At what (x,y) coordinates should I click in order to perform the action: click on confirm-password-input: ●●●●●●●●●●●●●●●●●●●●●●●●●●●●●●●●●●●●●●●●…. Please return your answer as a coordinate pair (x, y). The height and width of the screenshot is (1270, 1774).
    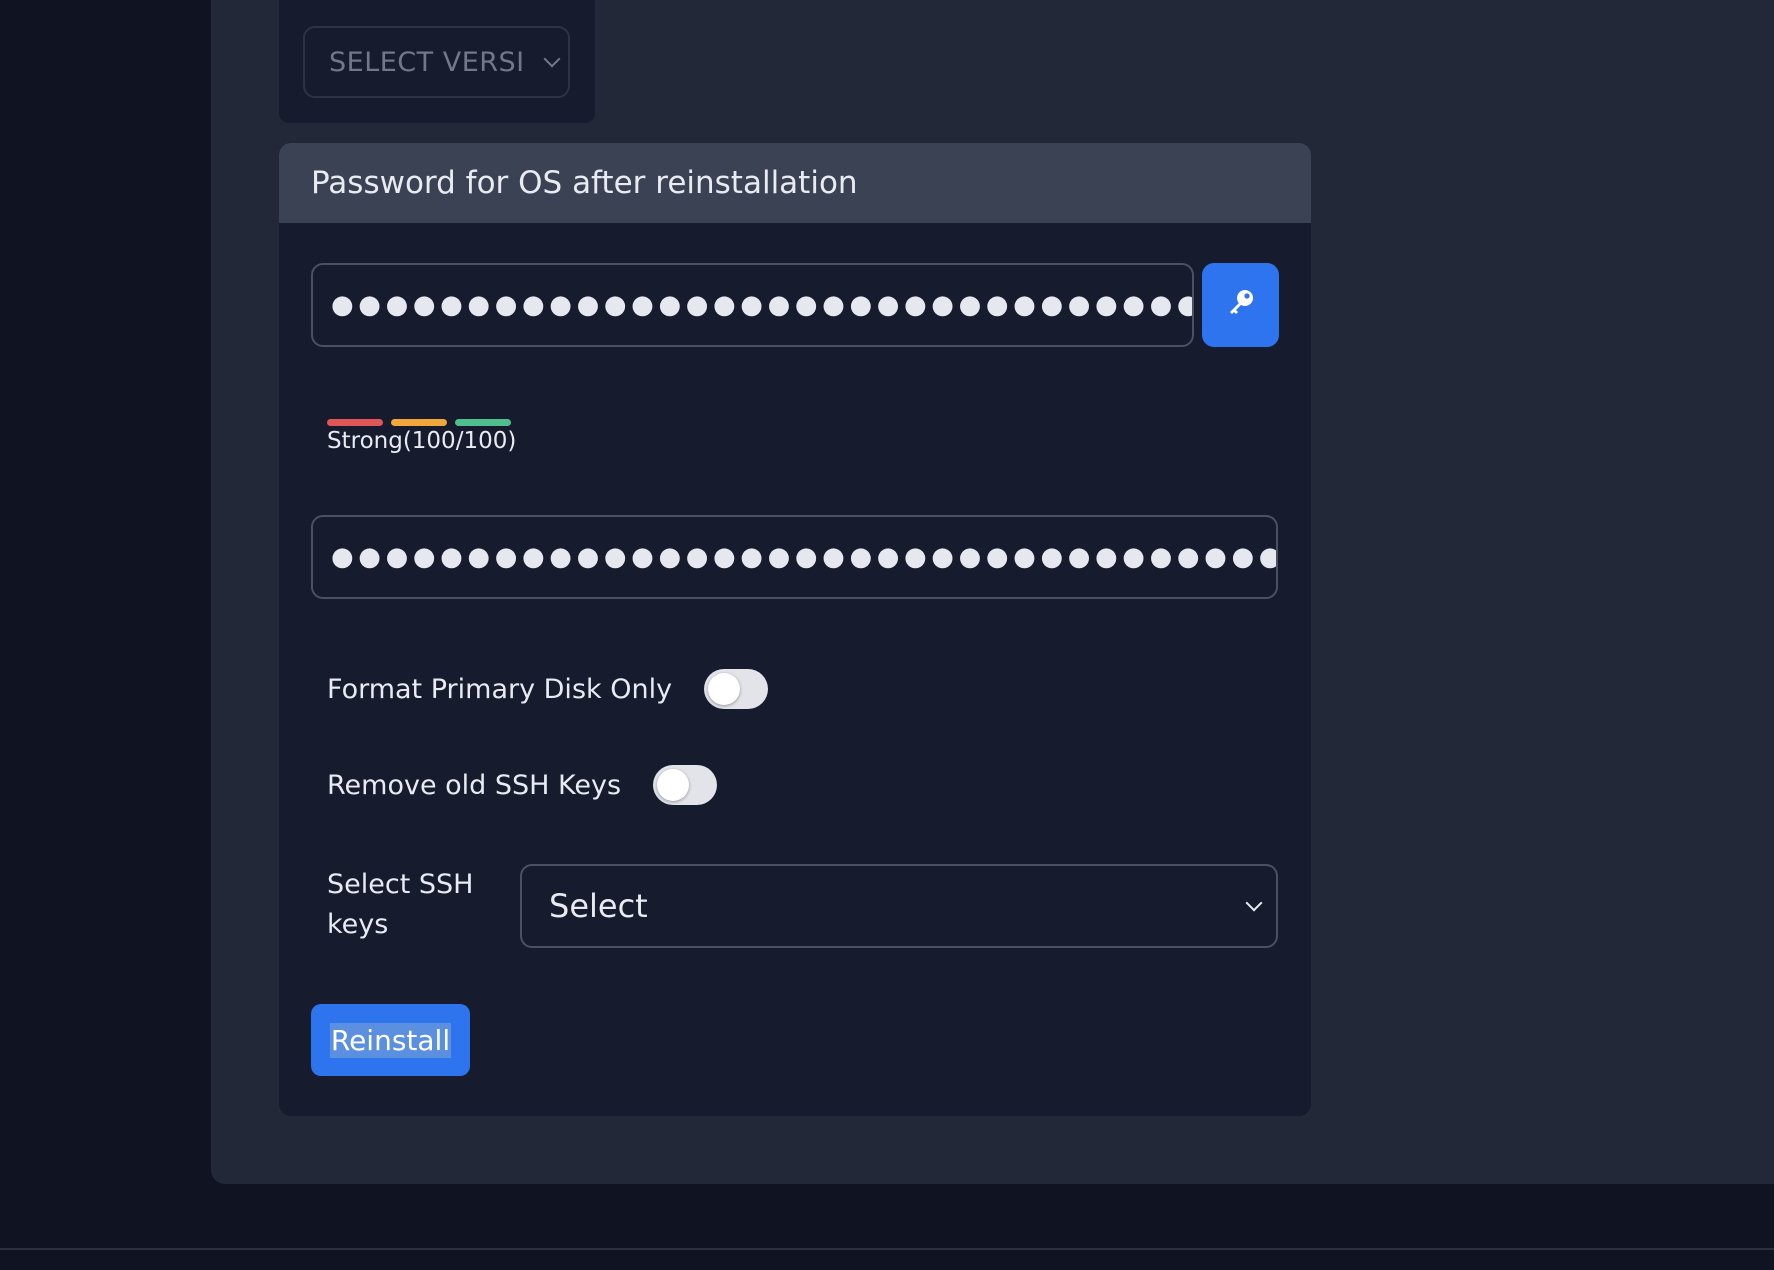
    Looking at the image, I should click on (794, 557).